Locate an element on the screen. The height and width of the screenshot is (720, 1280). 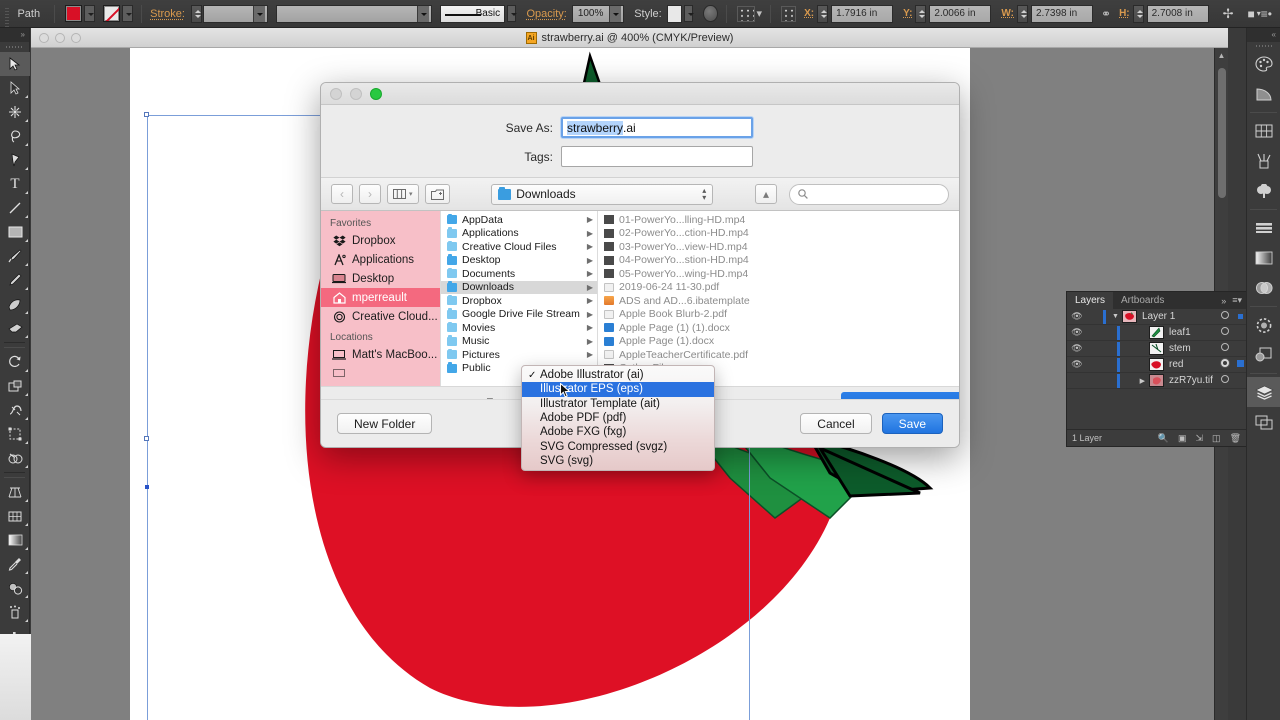
stroke-color-swatch is located at coordinates (112, 13).